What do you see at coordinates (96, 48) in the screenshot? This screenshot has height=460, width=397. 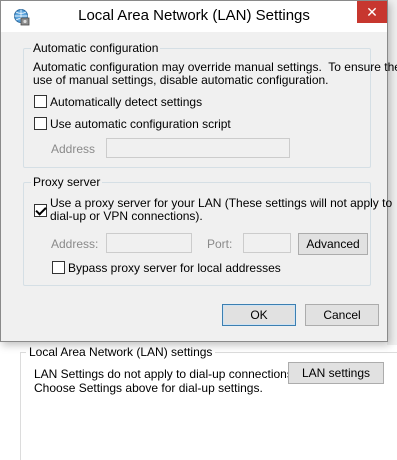 I see `auto-config-title: Automatic configuration` at bounding box center [96, 48].